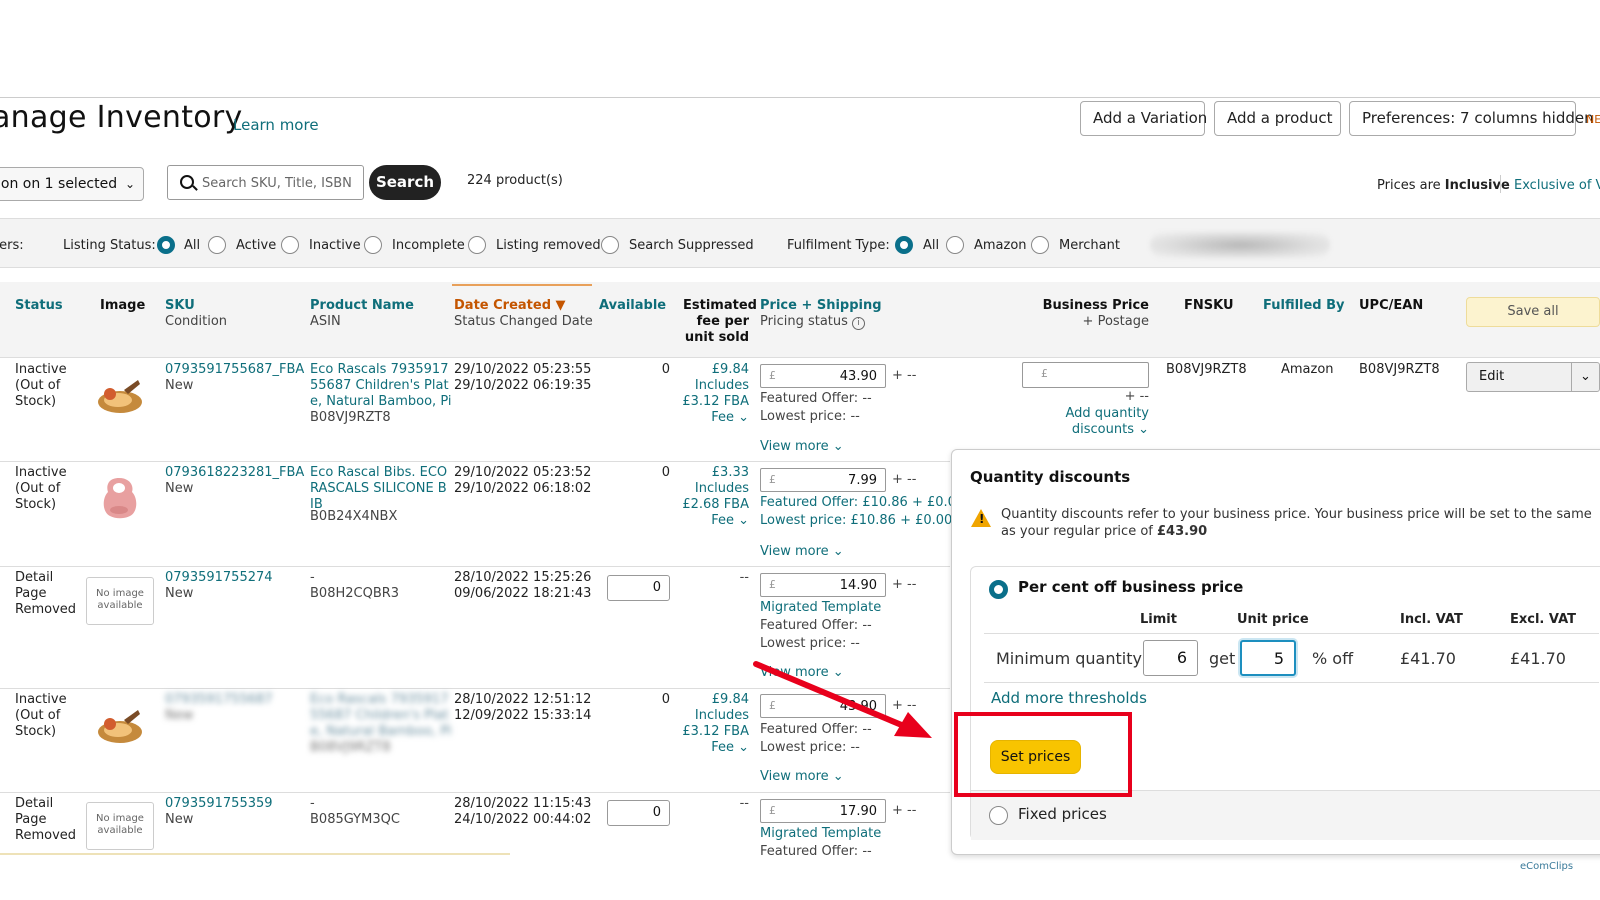 This screenshot has height=900, width=1600. I want to click on minimum-quantity-input: 6, so click(1170, 658).